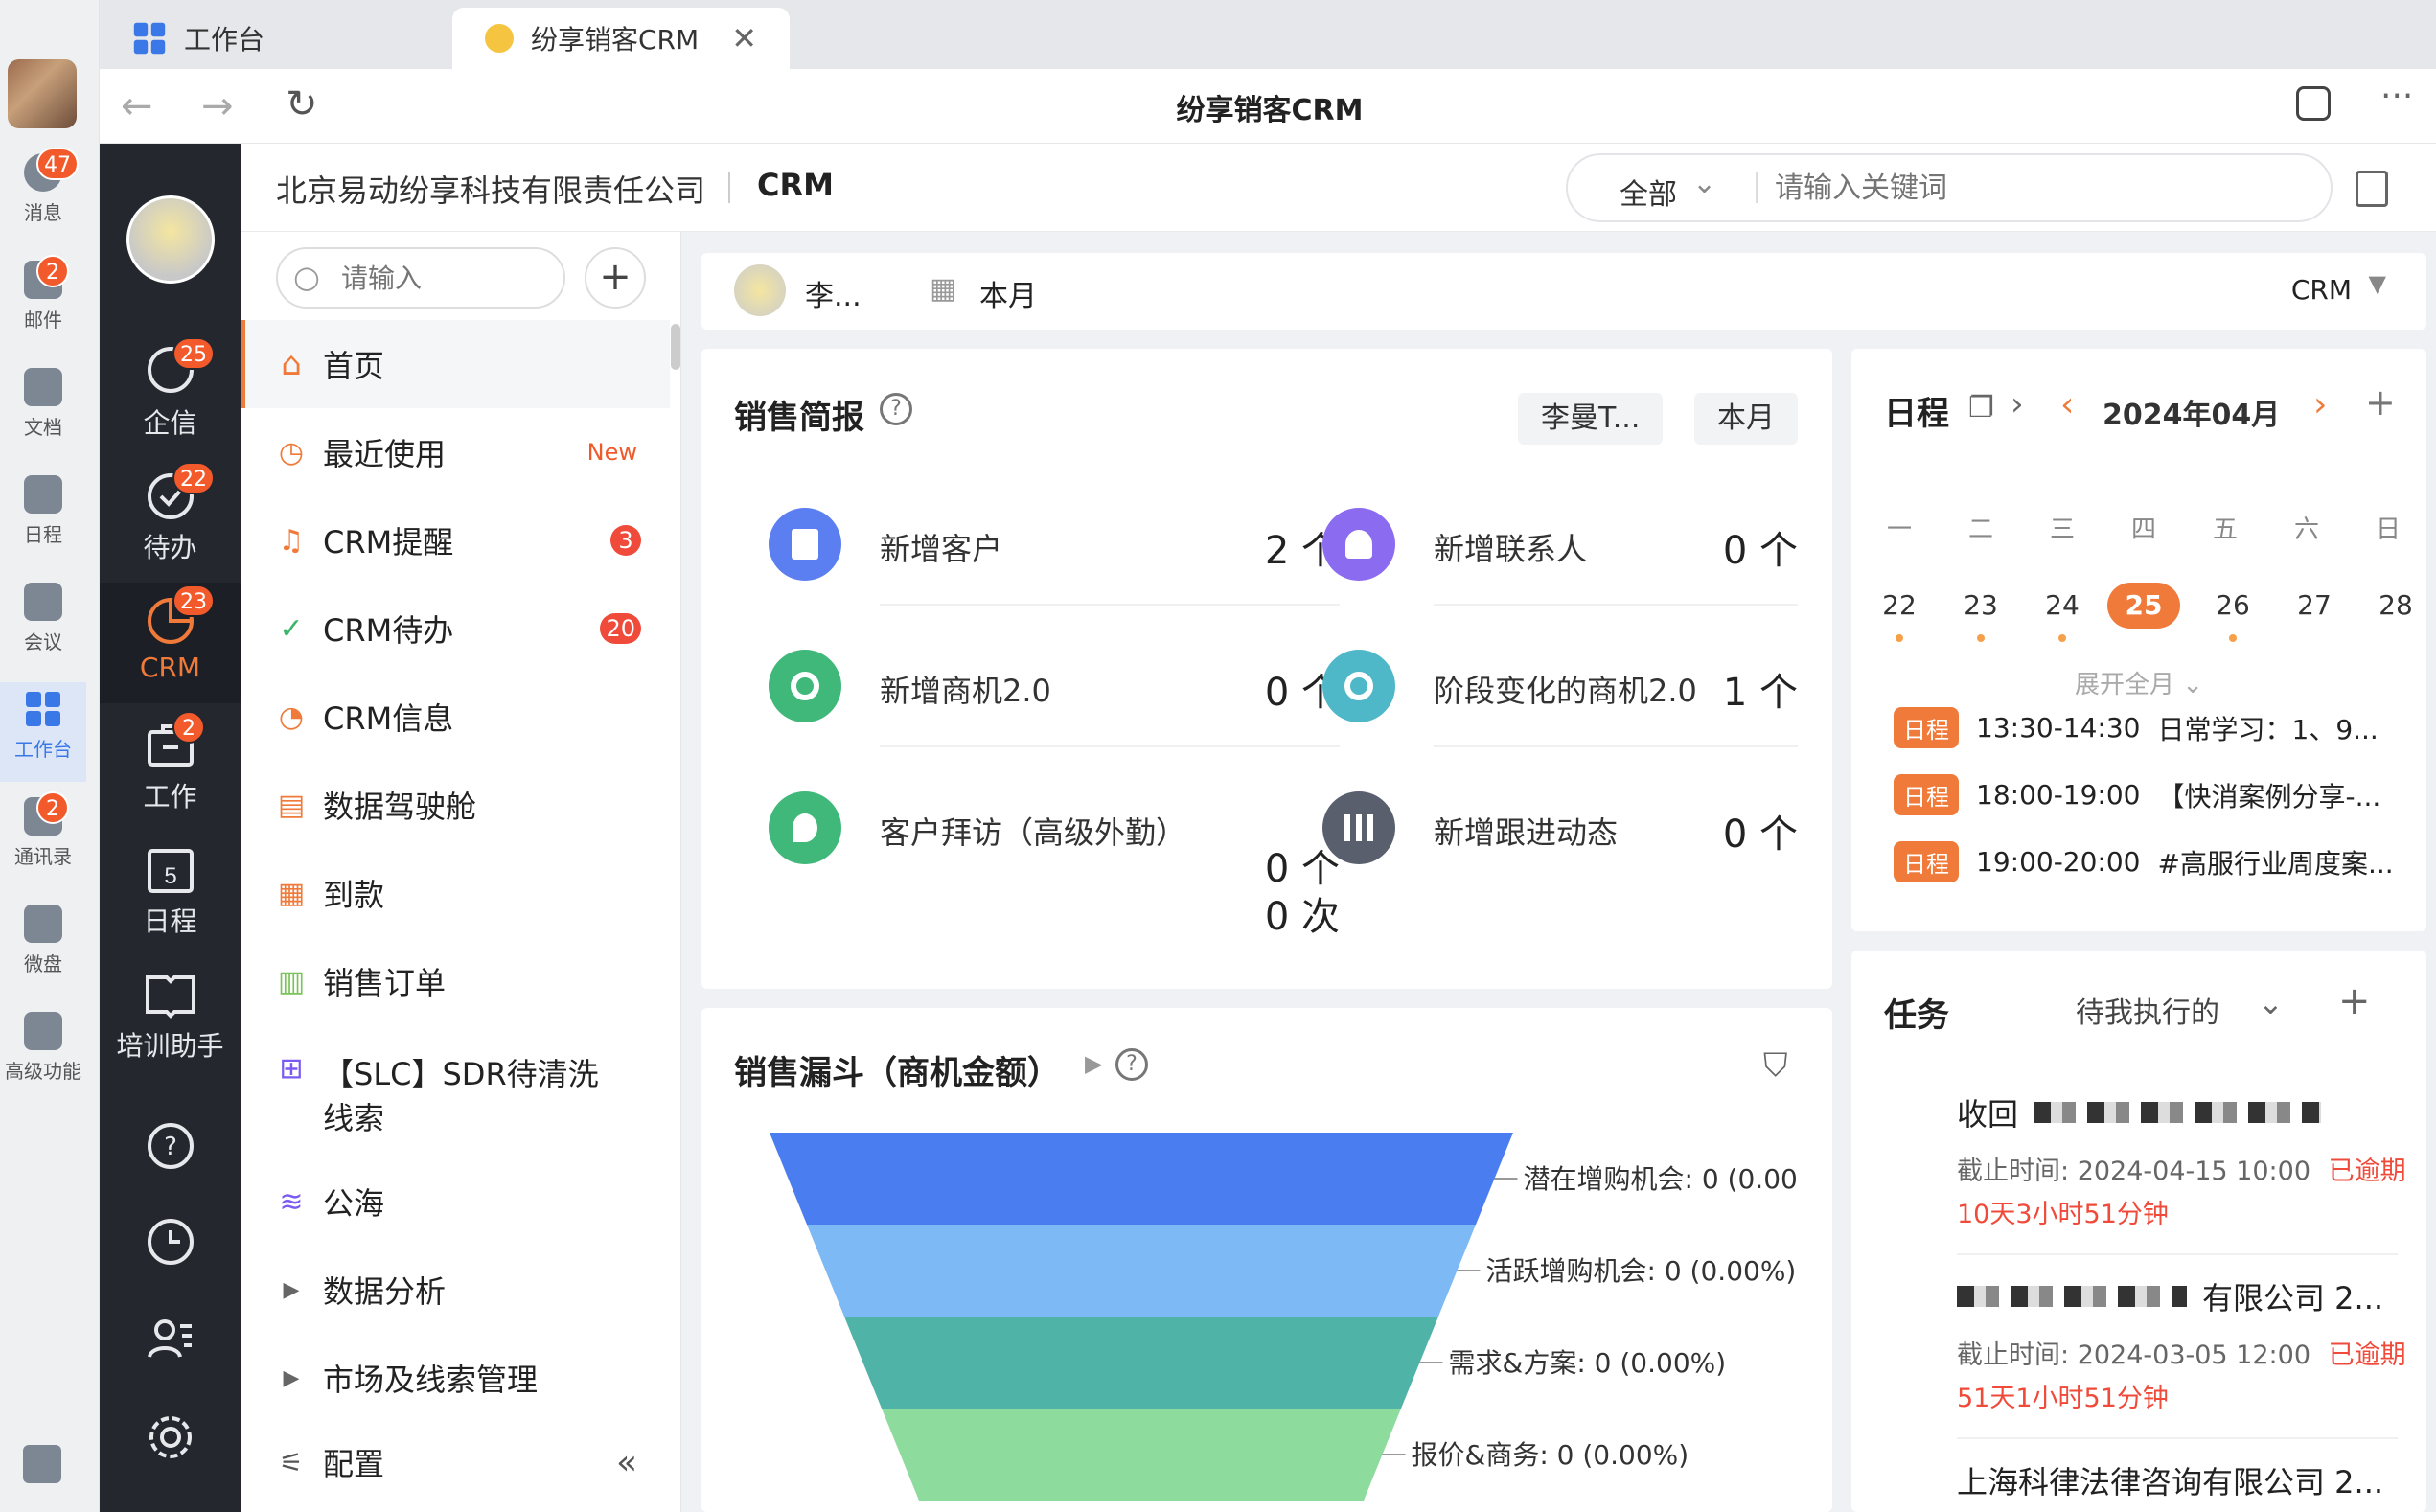 The height and width of the screenshot is (1512, 2436). Describe the element at coordinates (455, 1201) in the screenshot. I see `menu-item-public-pool: ≋ 公海` at that location.